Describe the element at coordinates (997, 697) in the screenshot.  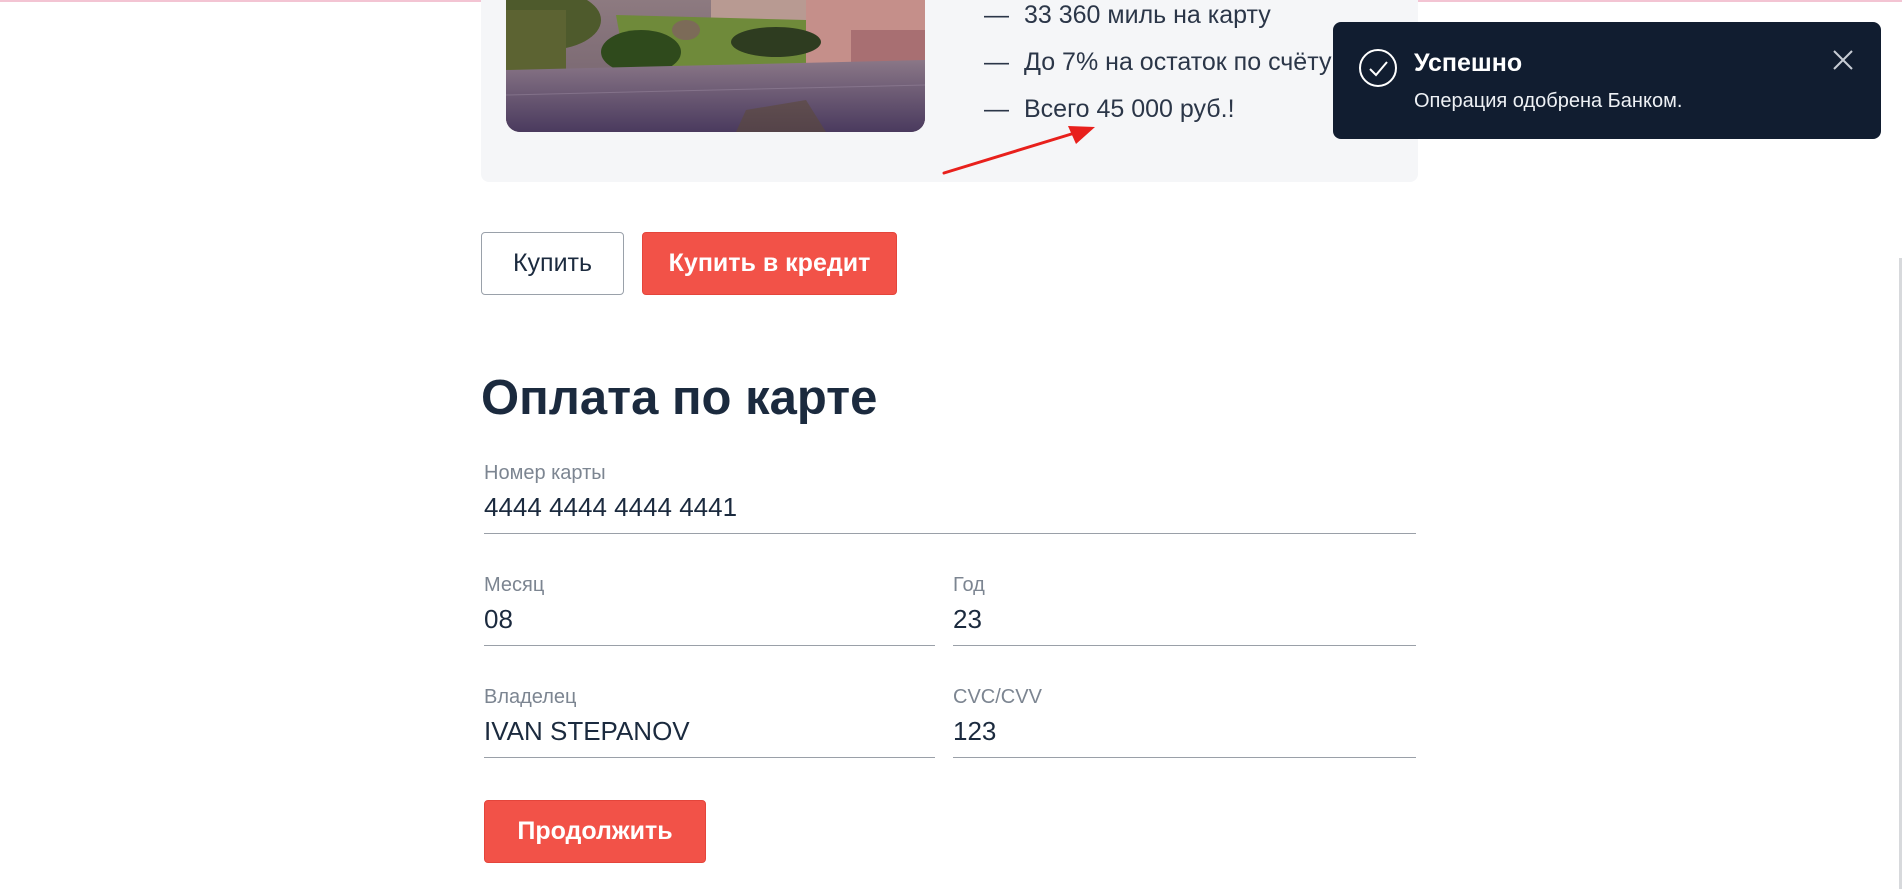
I see `cvc-label: CVC/CVV` at that location.